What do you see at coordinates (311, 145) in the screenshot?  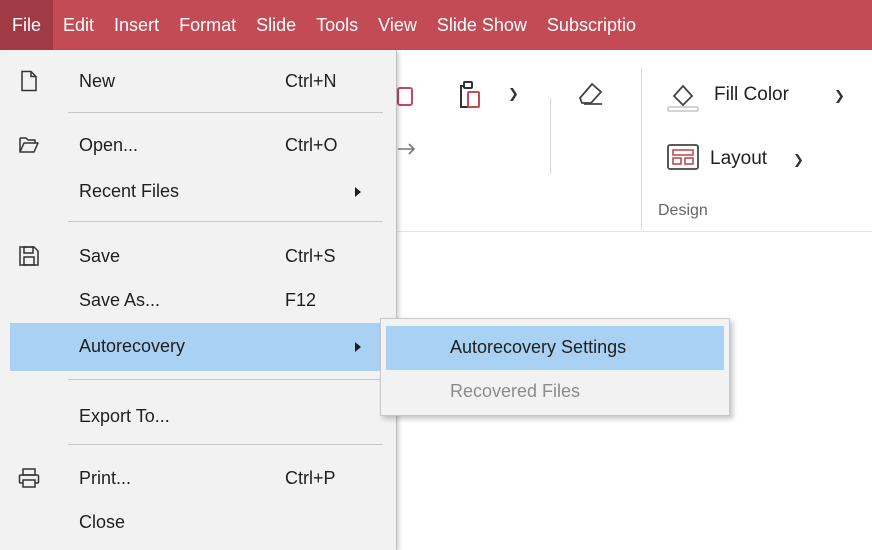 I see `shortcut-label: Ctrl+O` at bounding box center [311, 145].